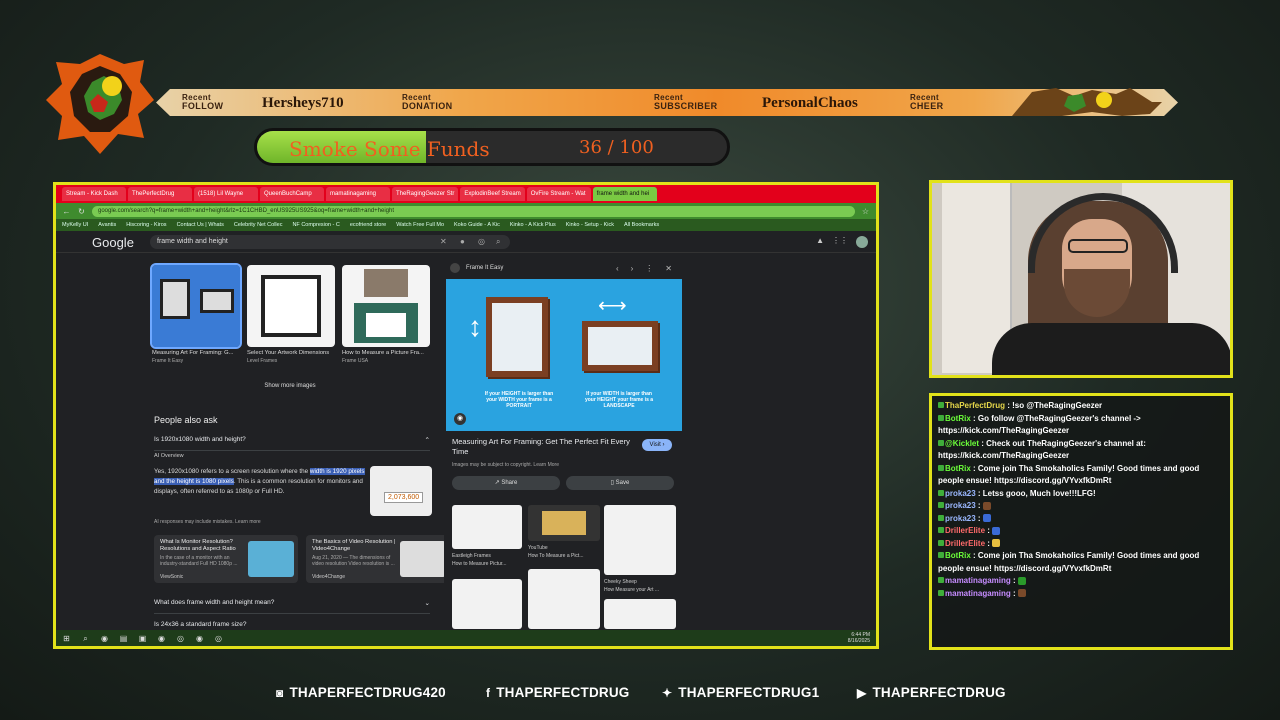 The width and height of the screenshot is (1280, 720). I want to click on reload-icon: ↻, so click(81, 211).